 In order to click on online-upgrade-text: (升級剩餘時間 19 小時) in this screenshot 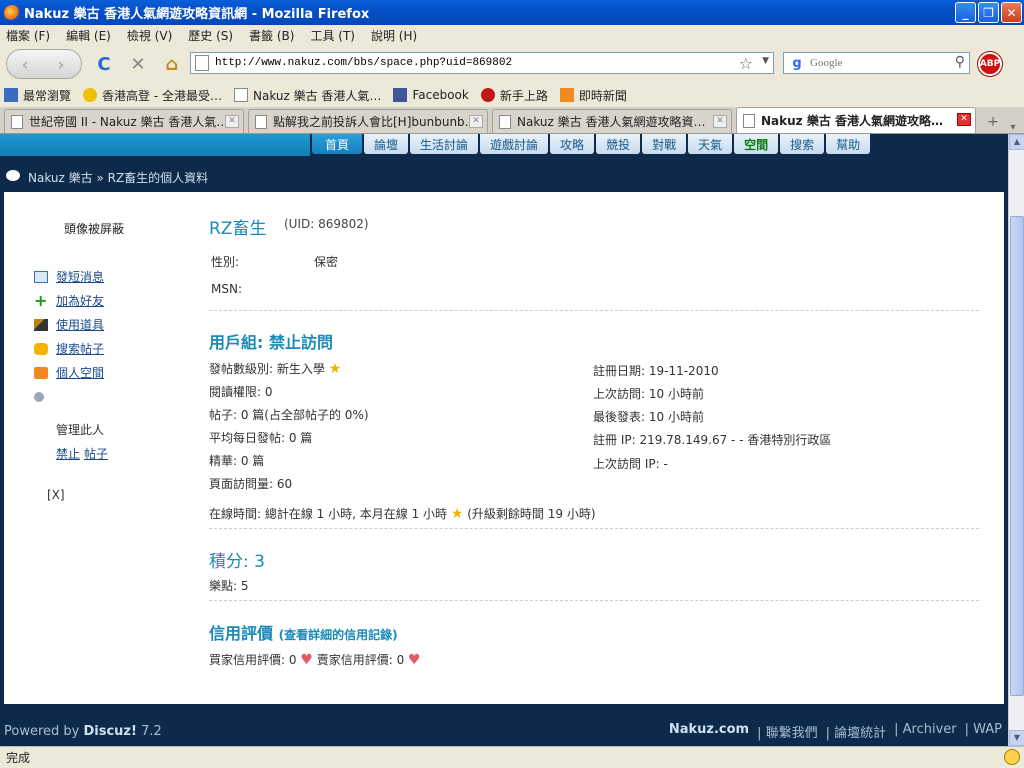, I will do `click(531, 514)`.